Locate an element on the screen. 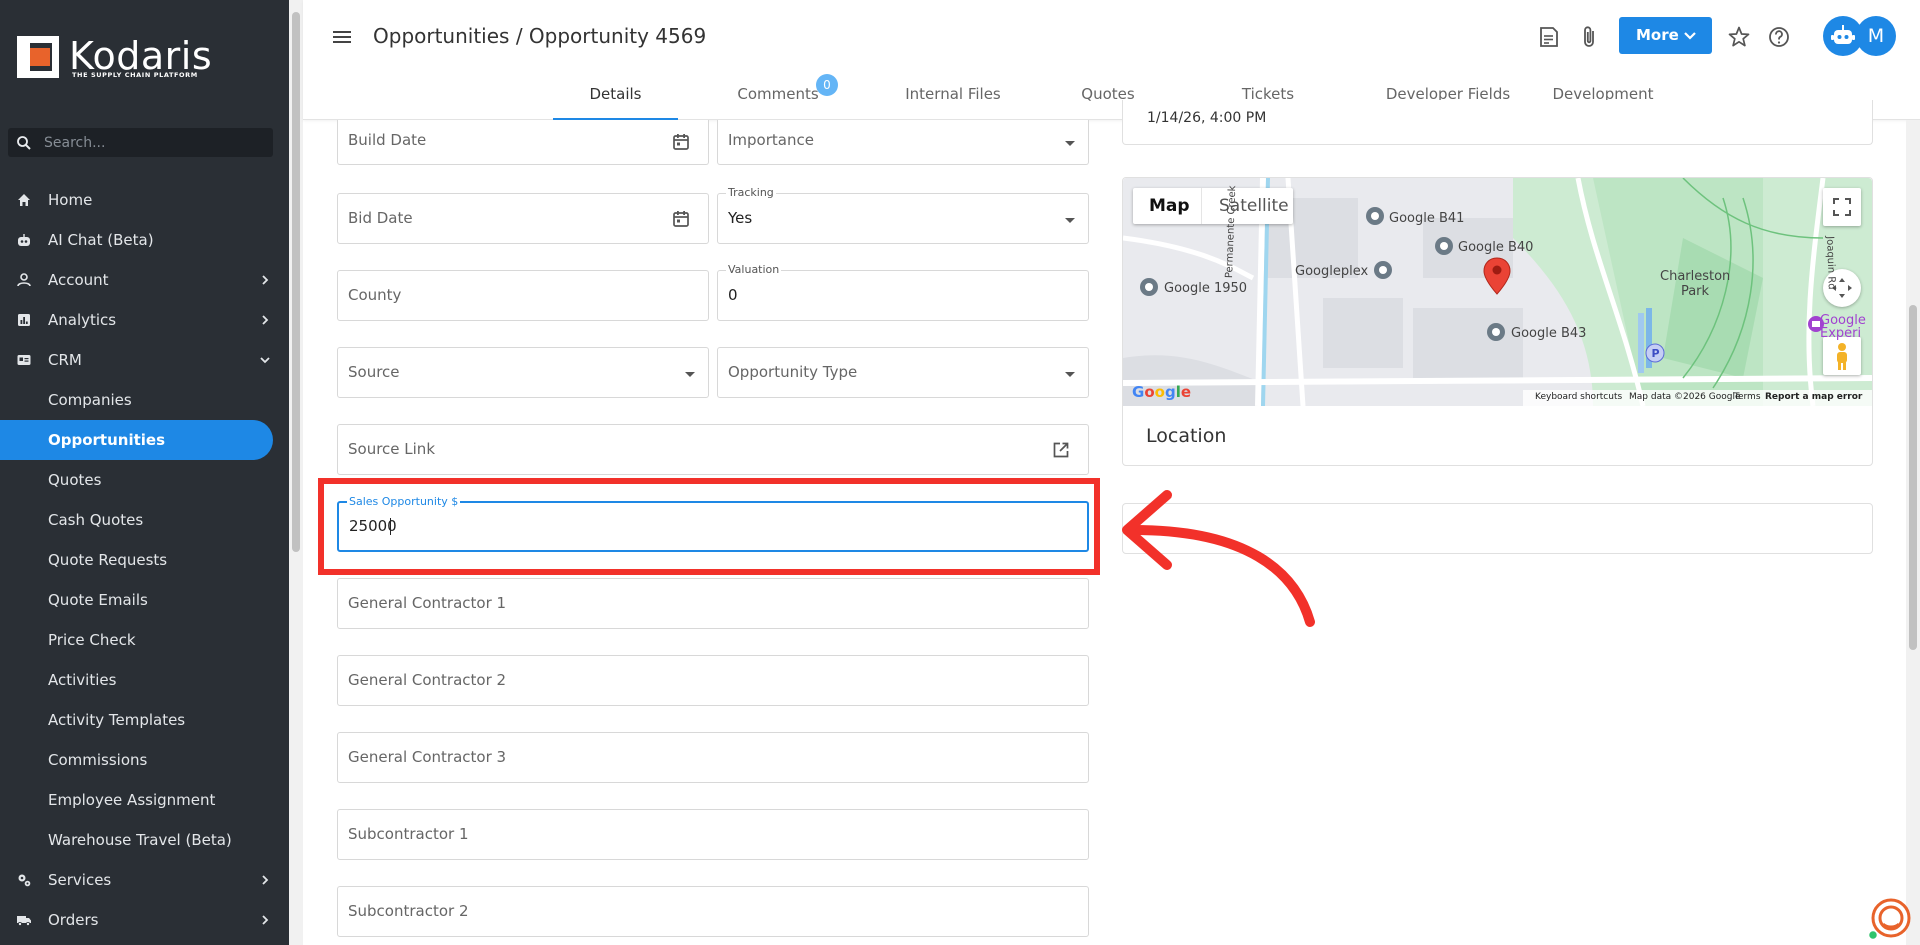 This screenshot has height=945, width=1920. map-type-toggle: Map Satellite is located at coordinates (1213, 206).